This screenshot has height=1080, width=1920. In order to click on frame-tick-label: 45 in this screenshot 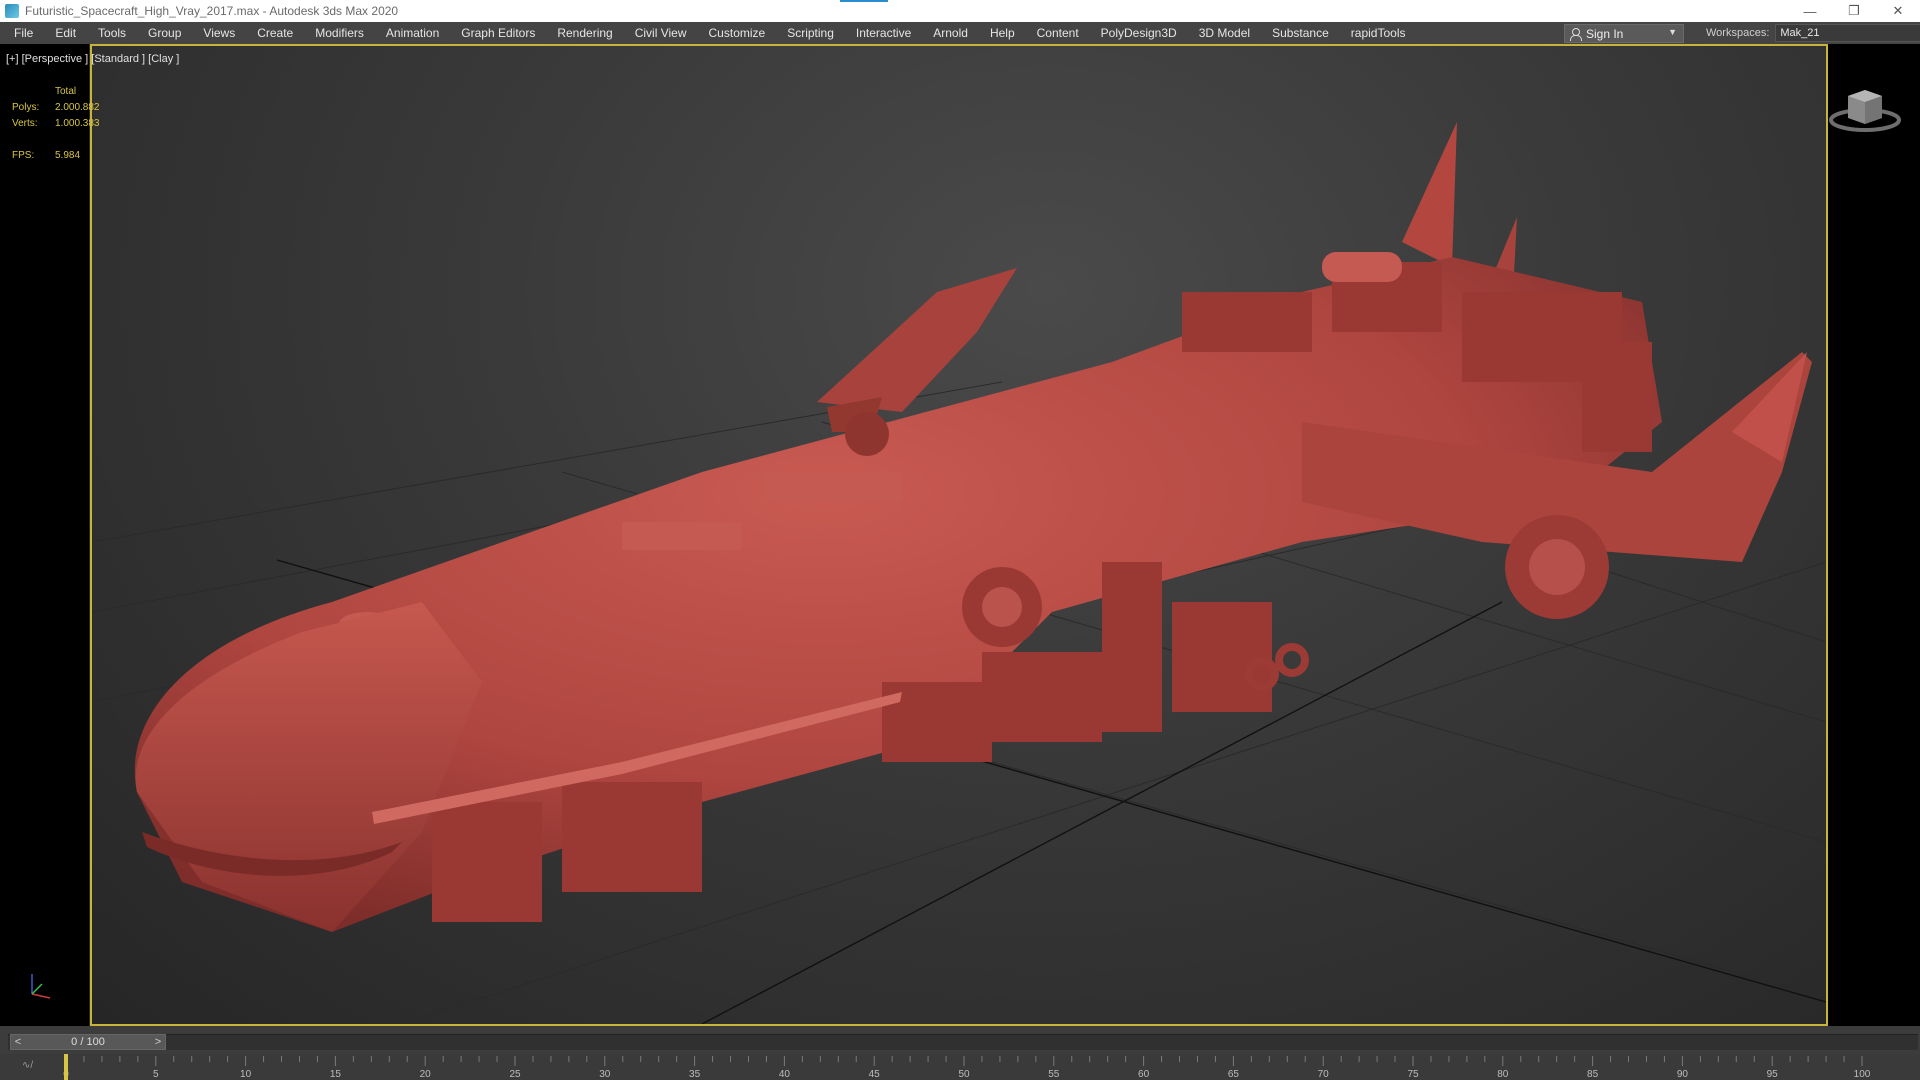, I will do `click(875, 1074)`.